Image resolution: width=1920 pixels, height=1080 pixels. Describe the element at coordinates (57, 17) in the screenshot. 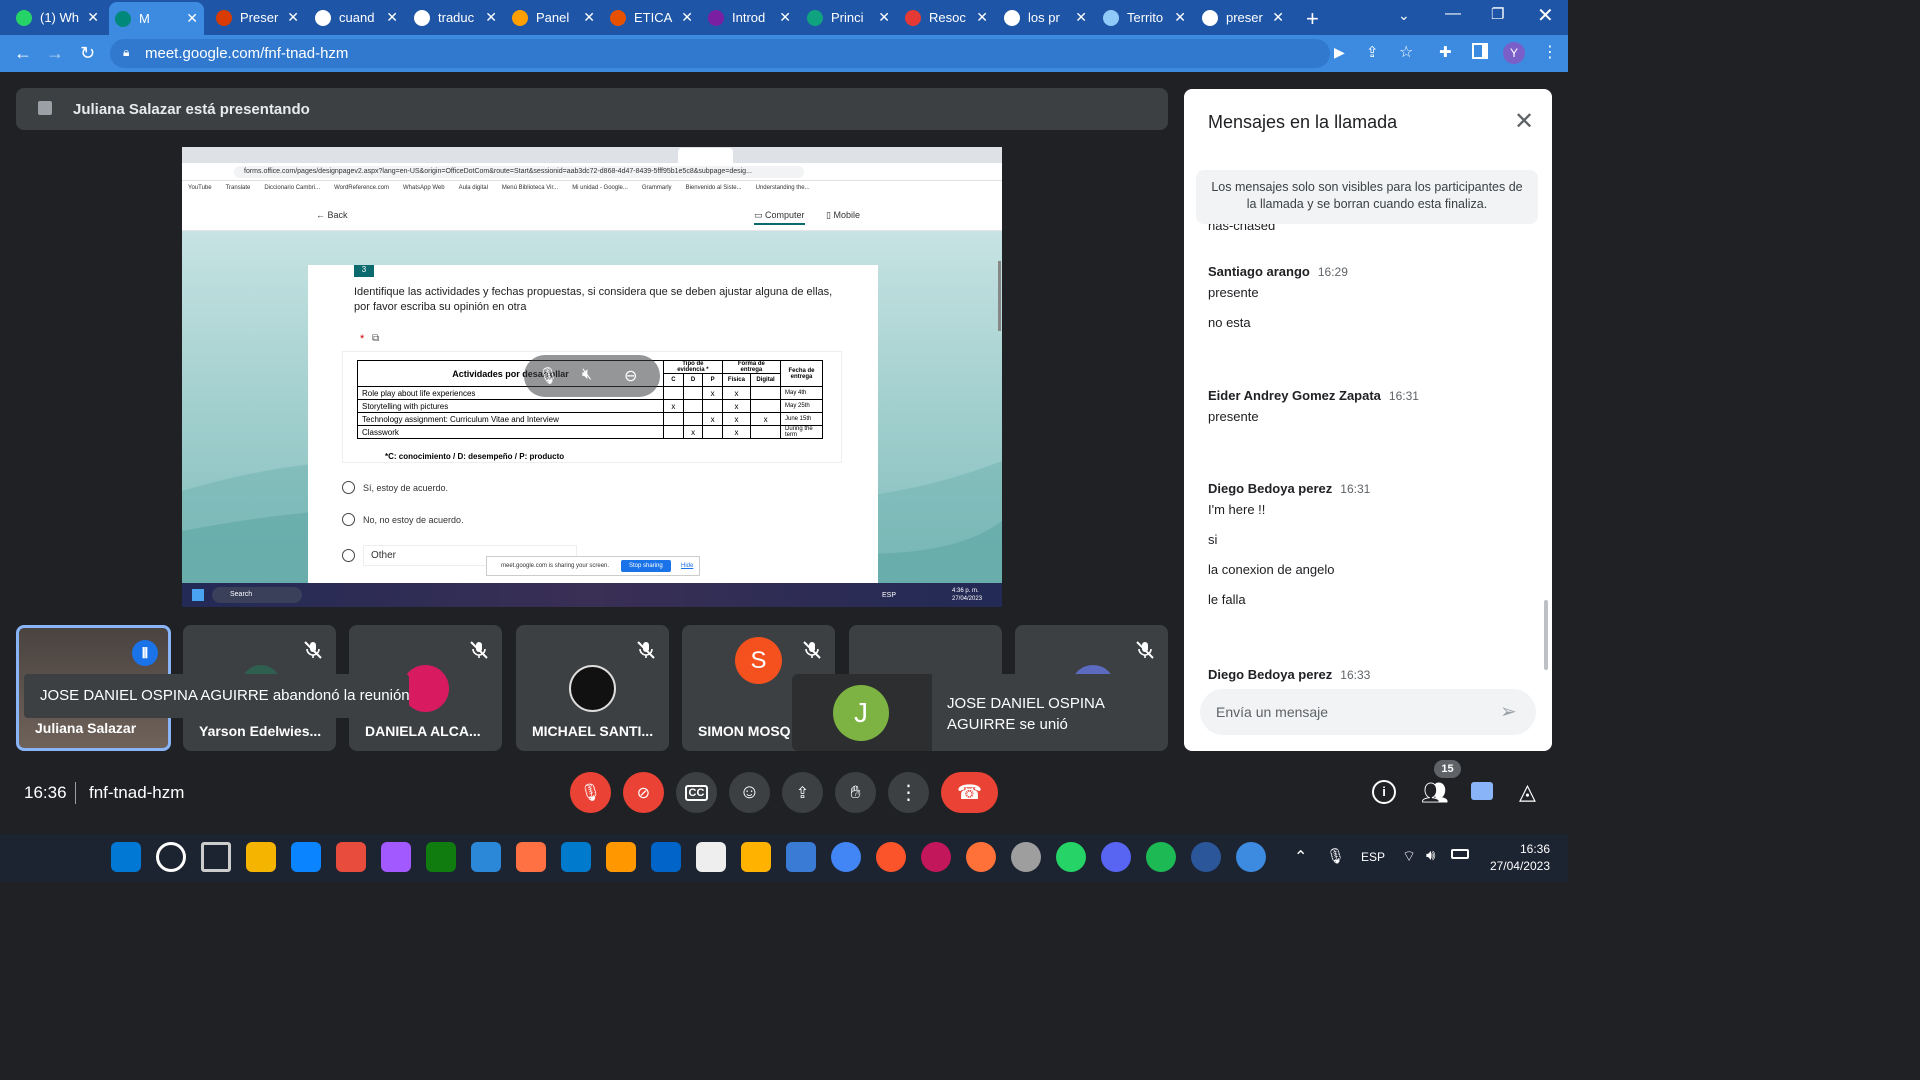

I see `browser-tab: (1) Wh ✕` at that location.